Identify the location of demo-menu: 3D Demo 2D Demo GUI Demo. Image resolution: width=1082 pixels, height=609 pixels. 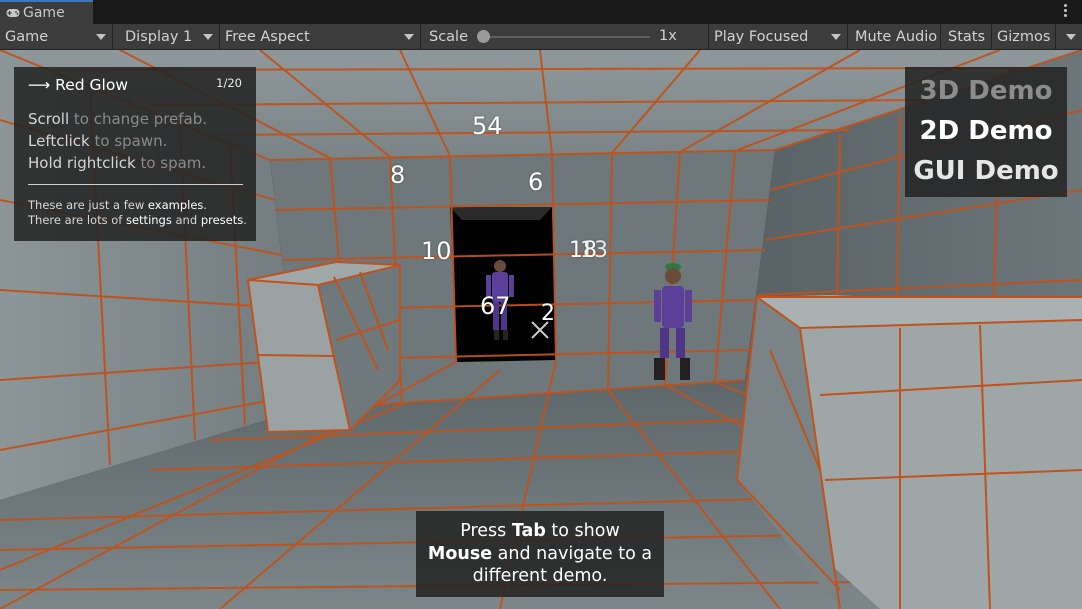
(986, 132).